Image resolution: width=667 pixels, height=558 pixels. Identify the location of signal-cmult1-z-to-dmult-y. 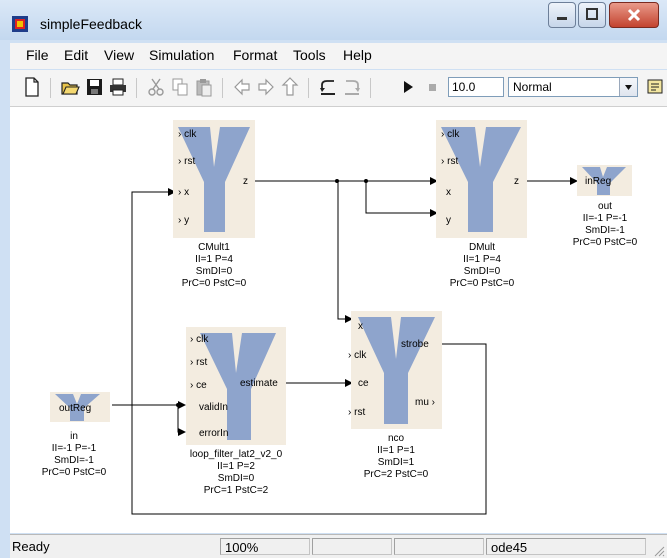
(401, 199).